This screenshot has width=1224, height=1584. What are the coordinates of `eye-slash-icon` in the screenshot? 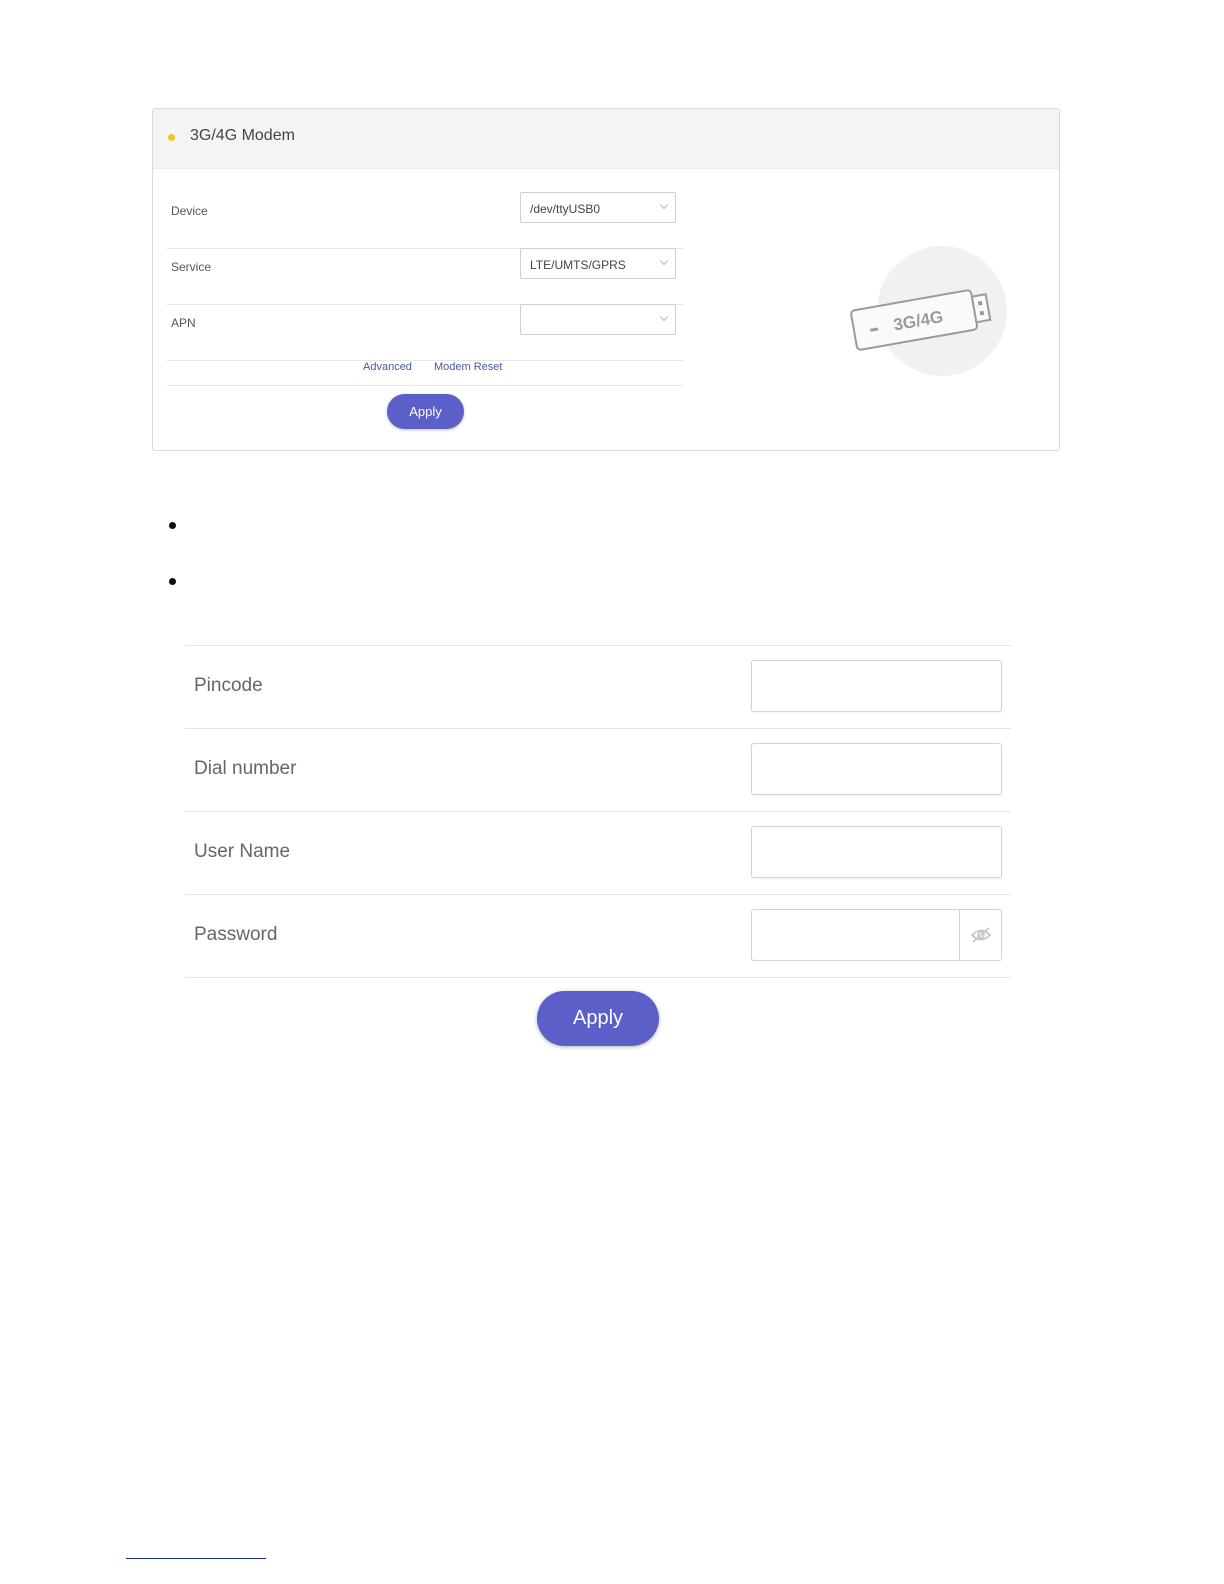 It's located at (981, 935).